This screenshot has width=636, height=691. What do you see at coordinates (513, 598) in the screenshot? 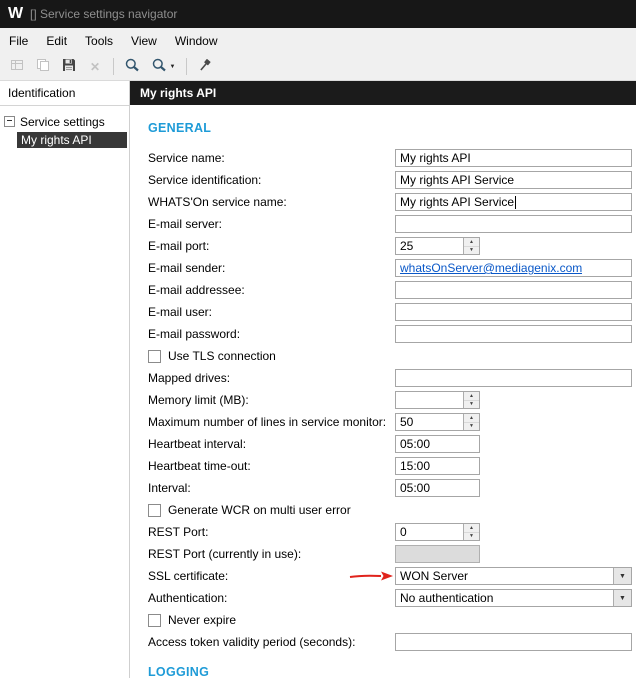
I see `authentication-select: No authentication ▼` at bounding box center [513, 598].